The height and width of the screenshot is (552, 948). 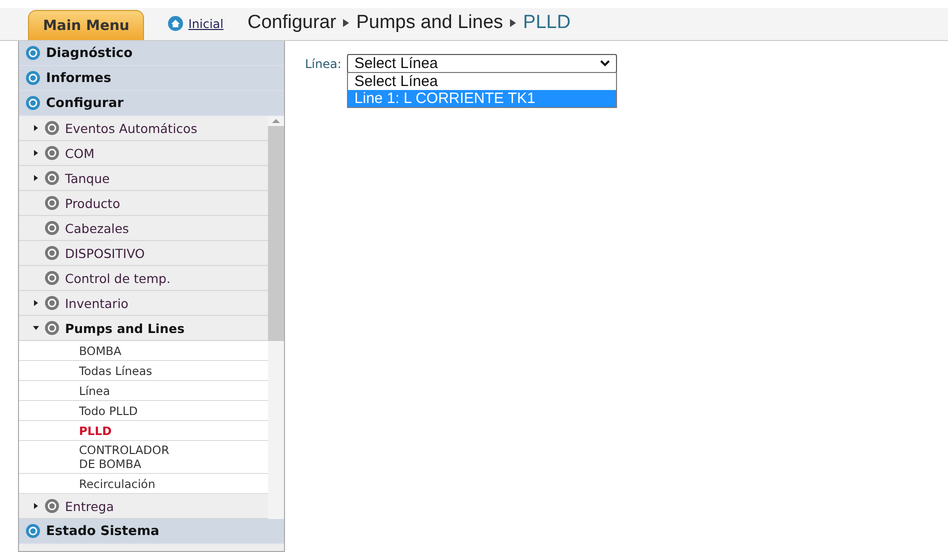 I want to click on menu-item-label: Tanque, so click(x=87, y=178).